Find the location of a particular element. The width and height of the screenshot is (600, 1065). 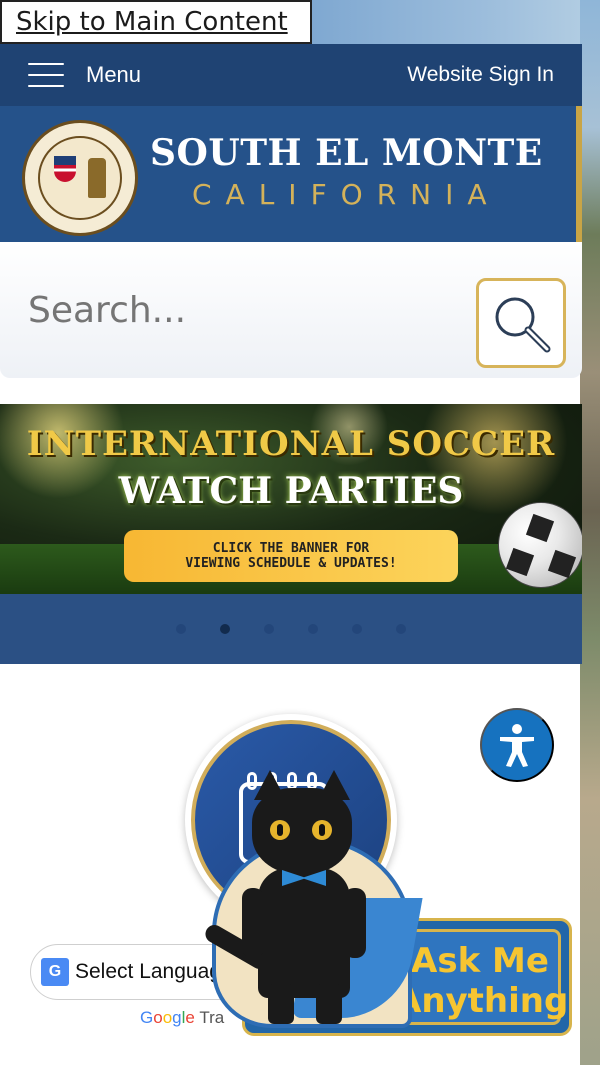

banner-title-line1: INTERNATIONAL SOCCER is located at coordinates (291, 444).